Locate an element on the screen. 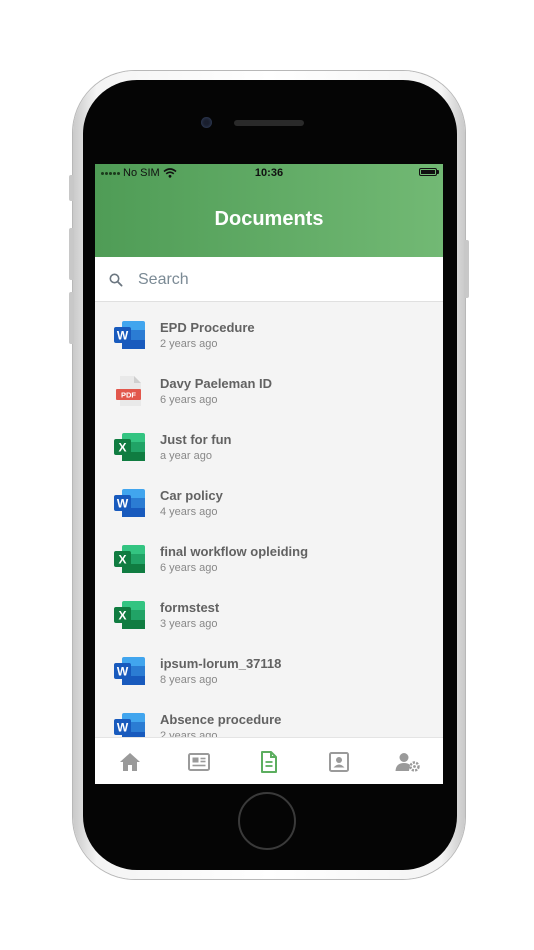 This screenshot has width=534, height=950. list-item: X final workflow opleiding 6 years ago is located at coordinates (269, 555).